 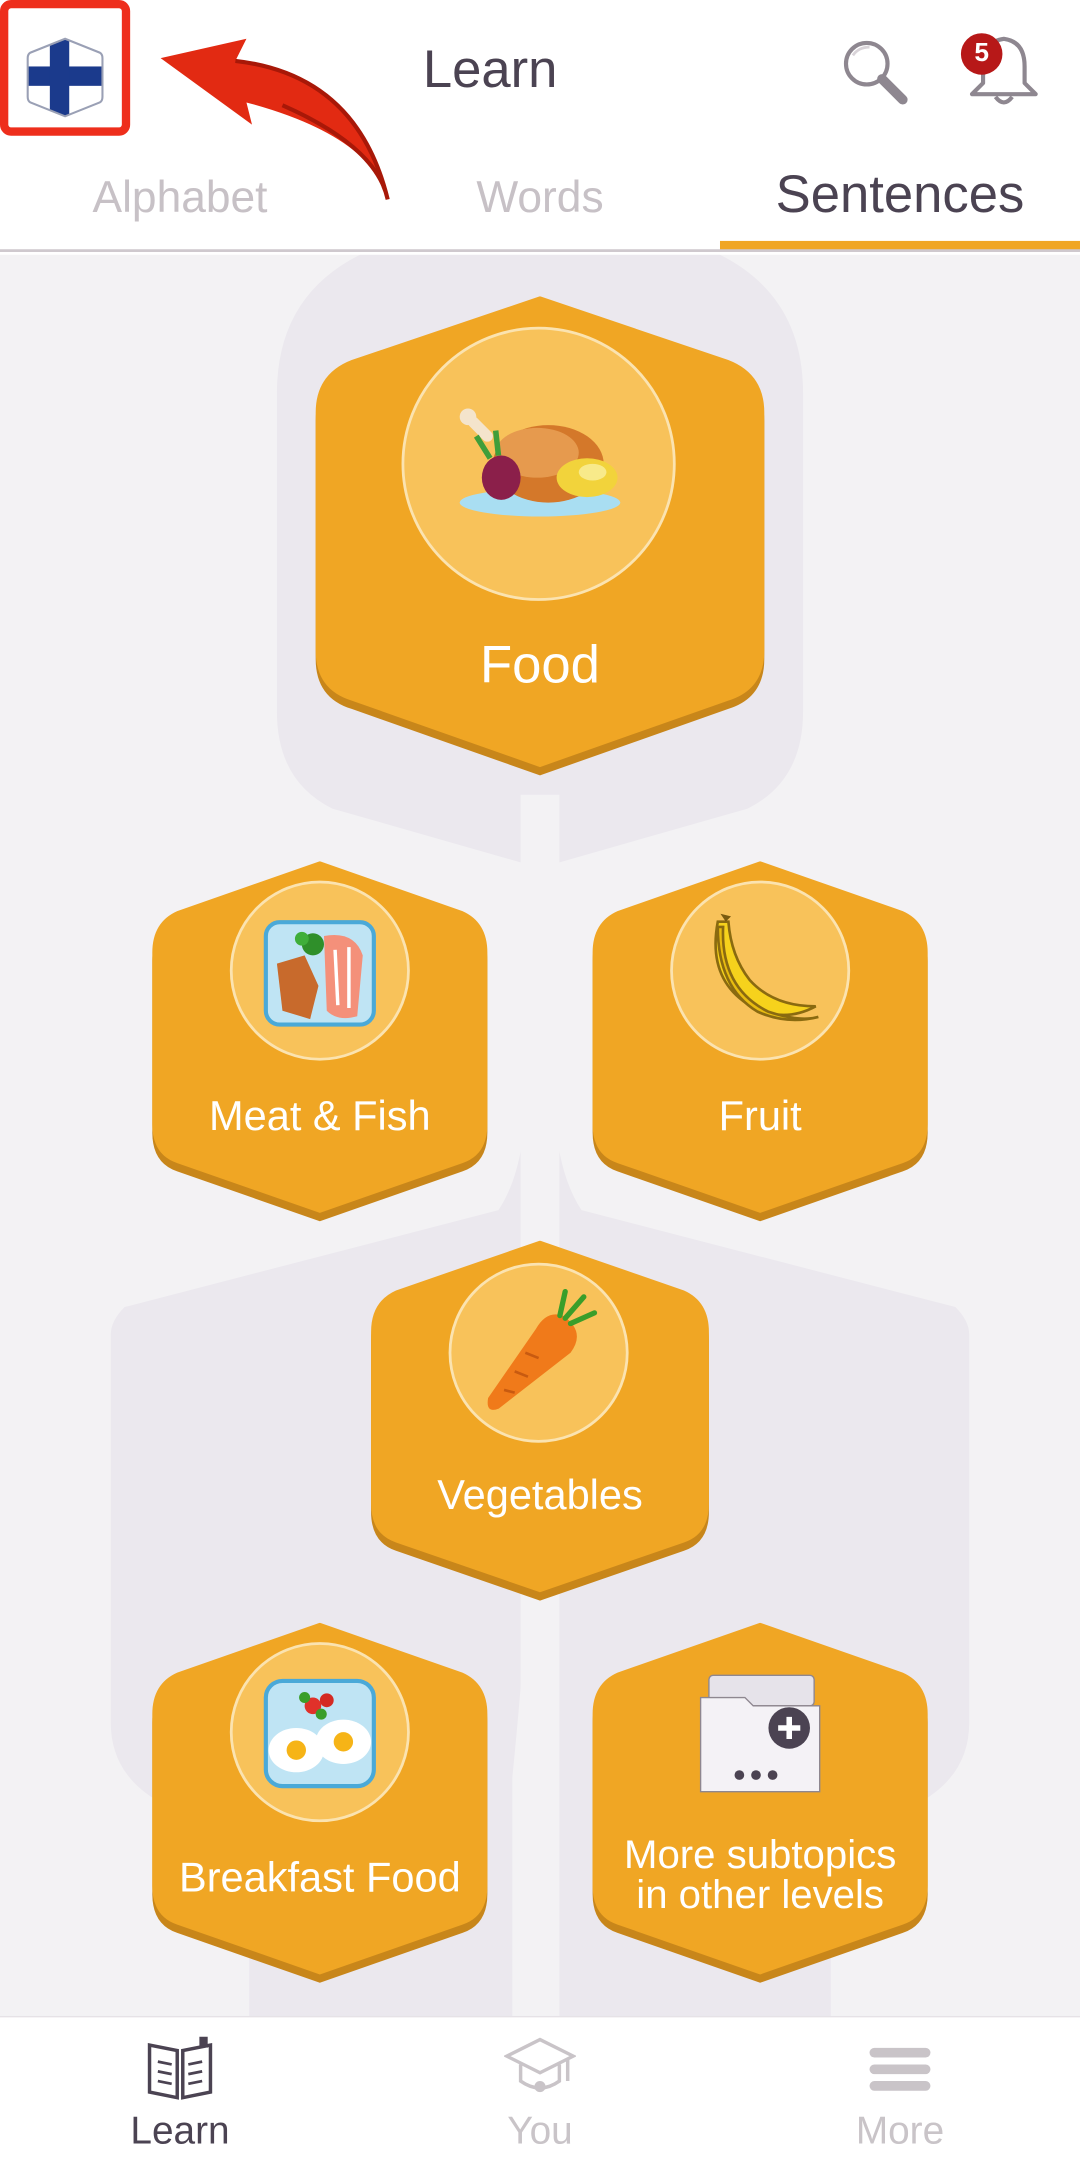 What do you see at coordinates (319, 973) in the screenshot?
I see `meat-fish-icon` at bounding box center [319, 973].